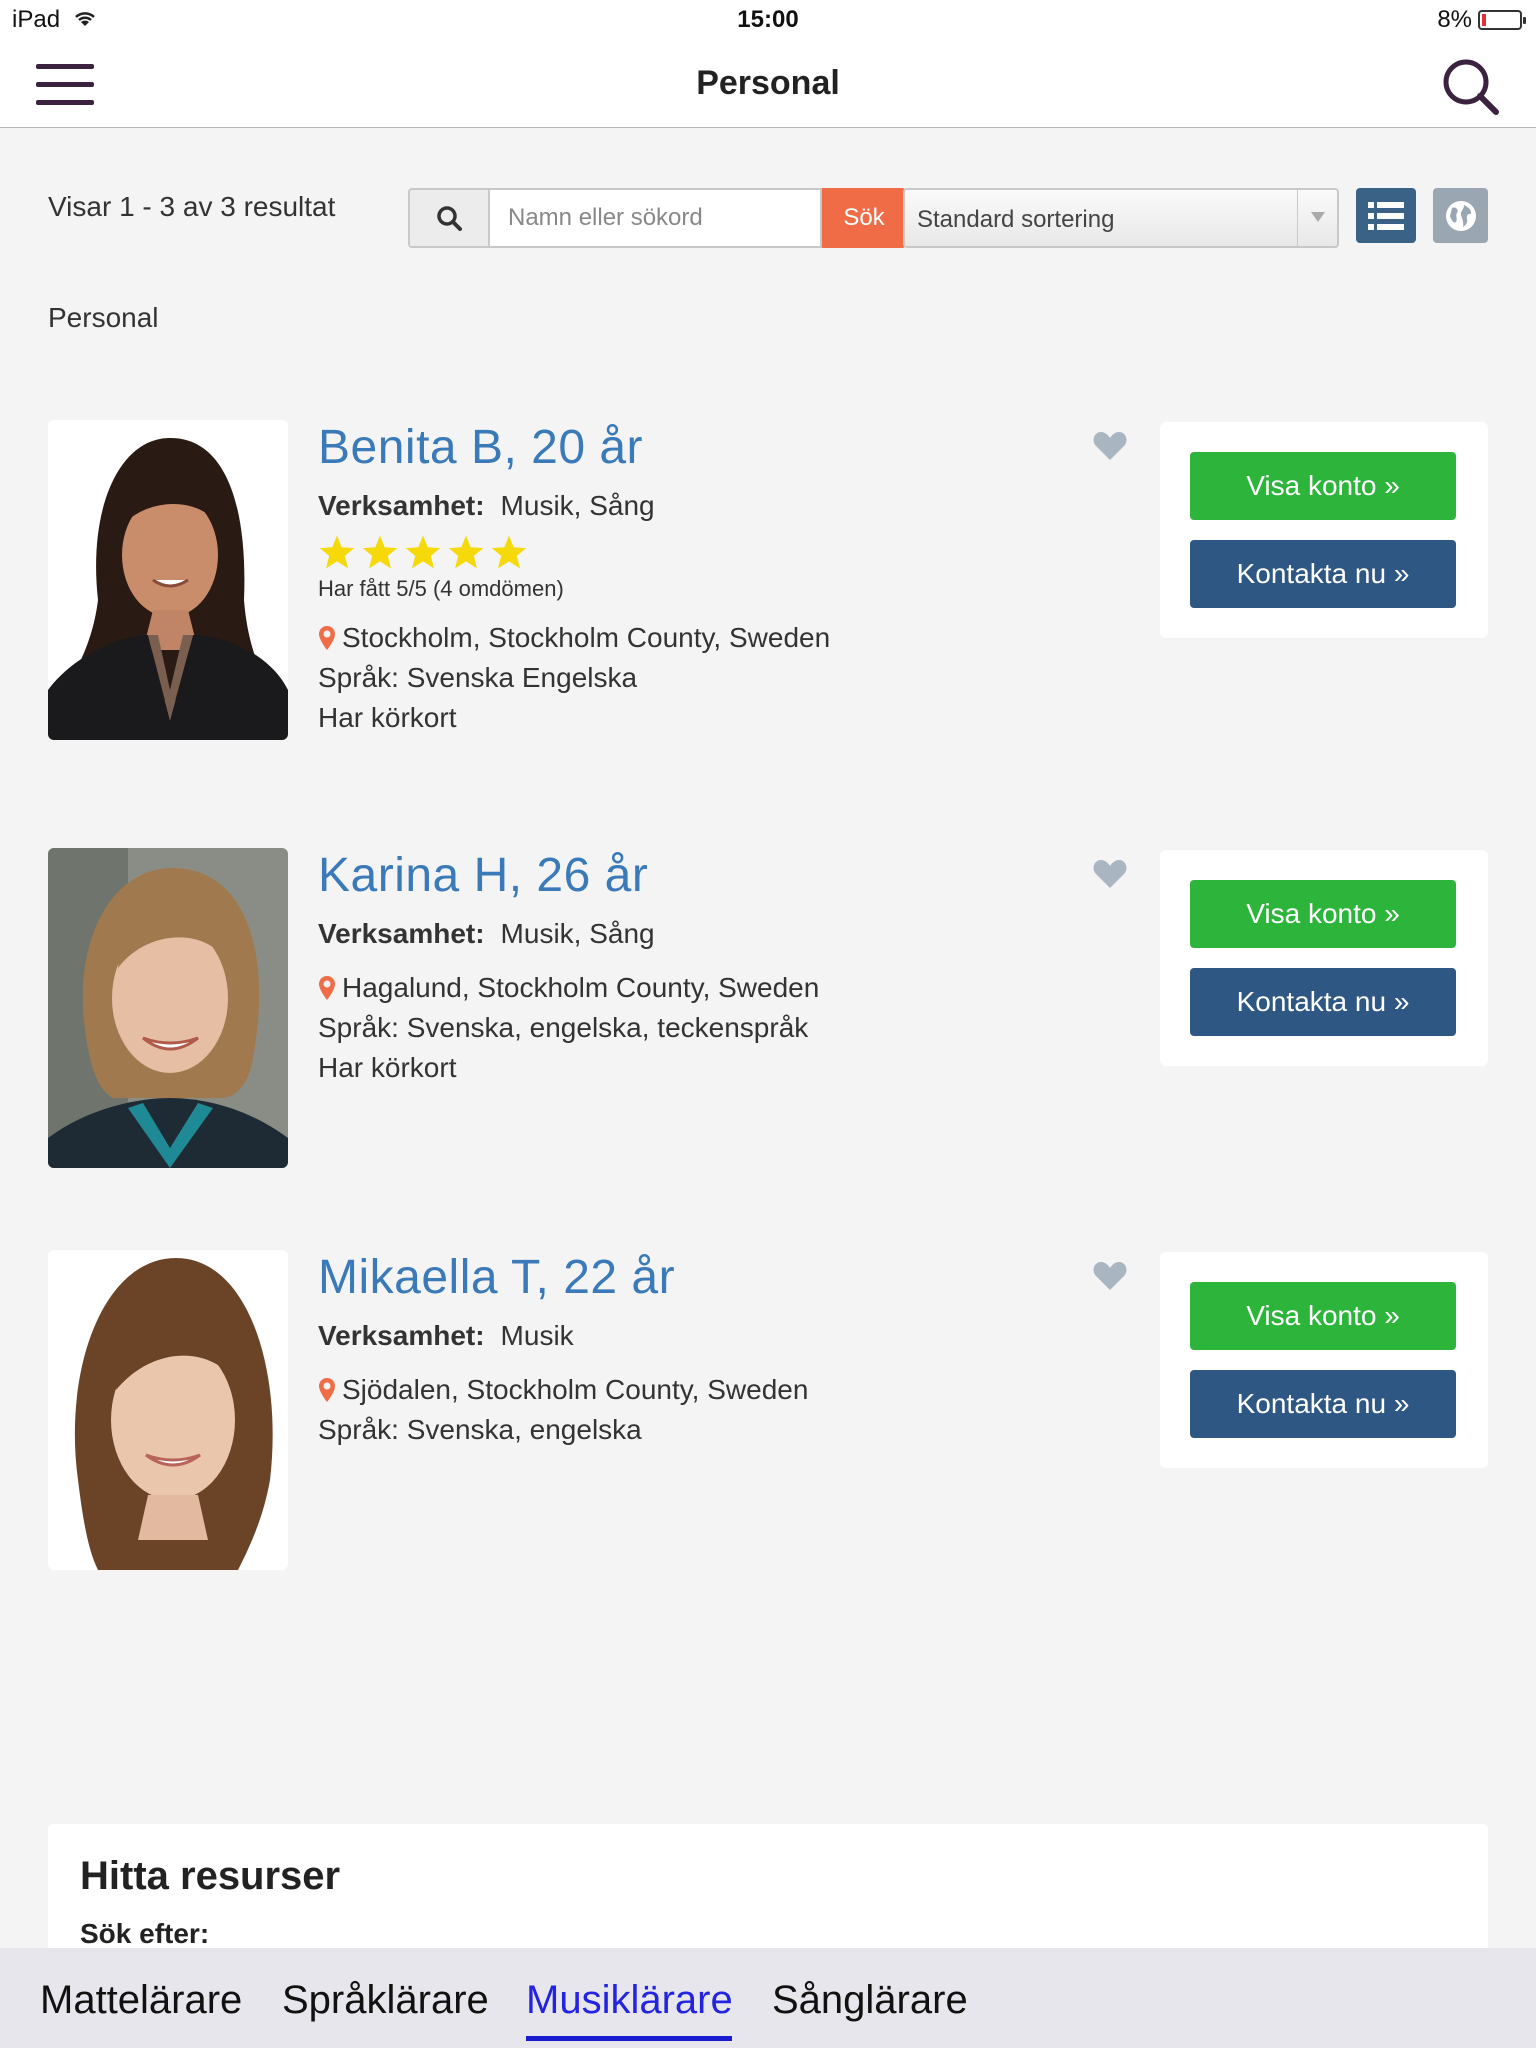 The image size is (1536, 2048). What do you see at coordinates (1502, 20) in the screenshot?
I see `battery-icon` at bounding box center [1502, 20].